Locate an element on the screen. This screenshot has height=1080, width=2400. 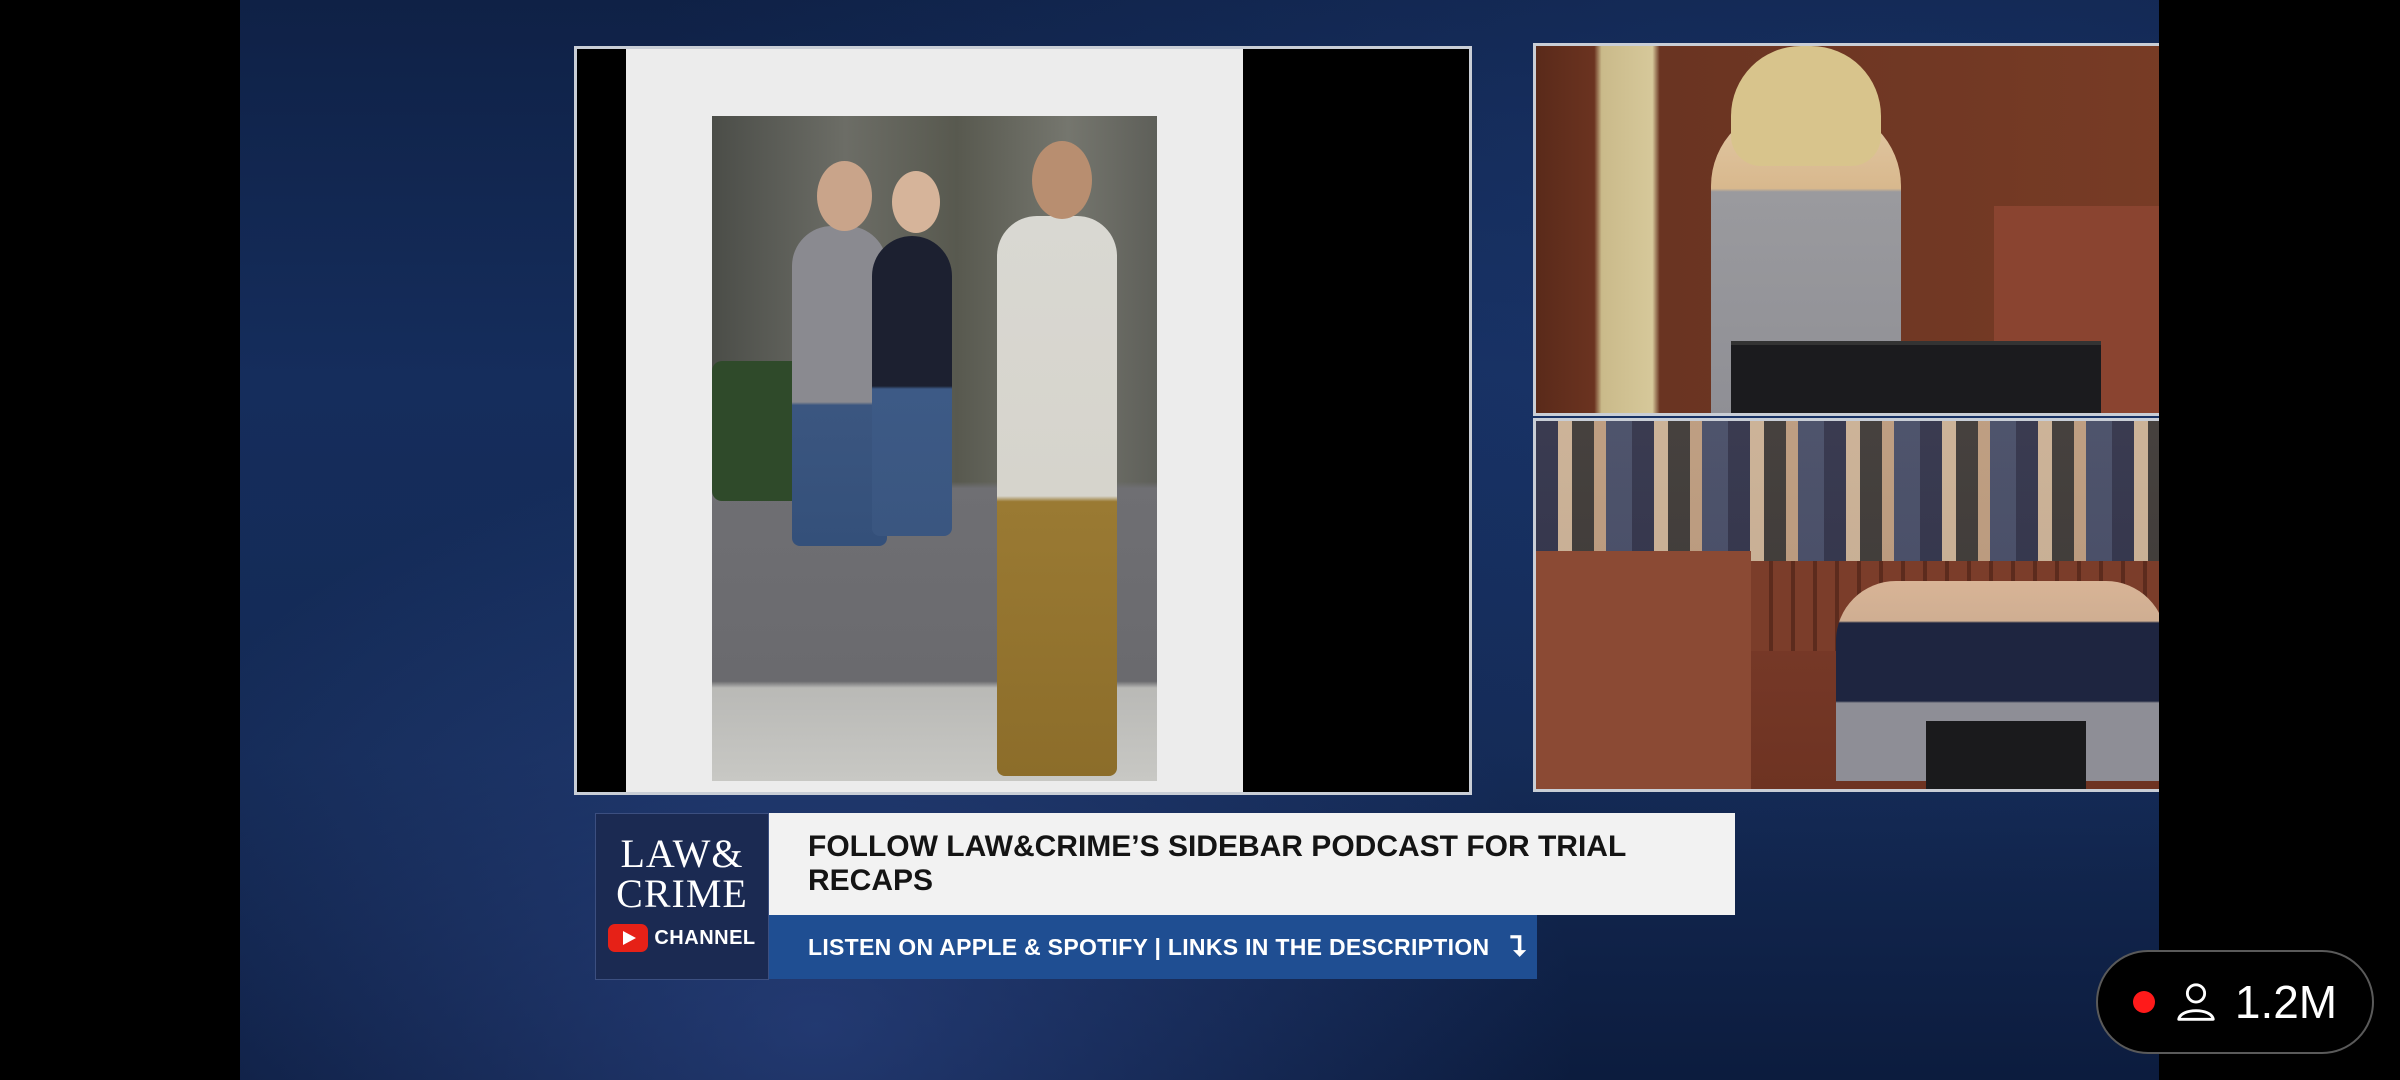
person-icon is located at coordinates (2196, 1002).